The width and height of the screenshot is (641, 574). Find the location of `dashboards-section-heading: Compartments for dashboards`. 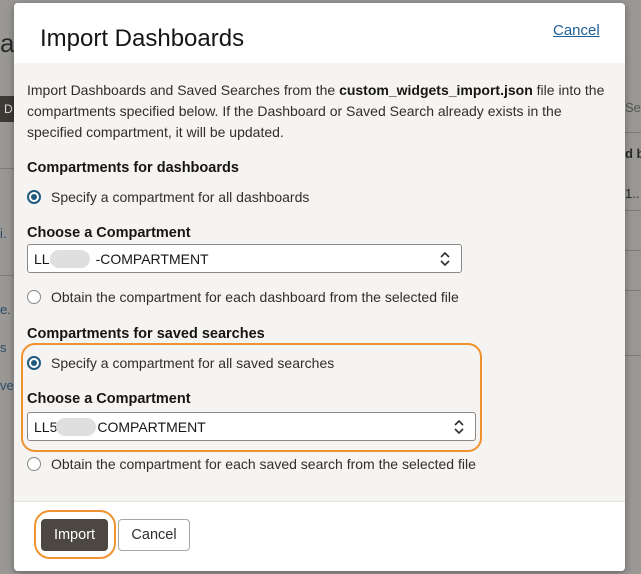

dashboards-section-heading: Compartments for dashboards is located at coordinates (133, 168).